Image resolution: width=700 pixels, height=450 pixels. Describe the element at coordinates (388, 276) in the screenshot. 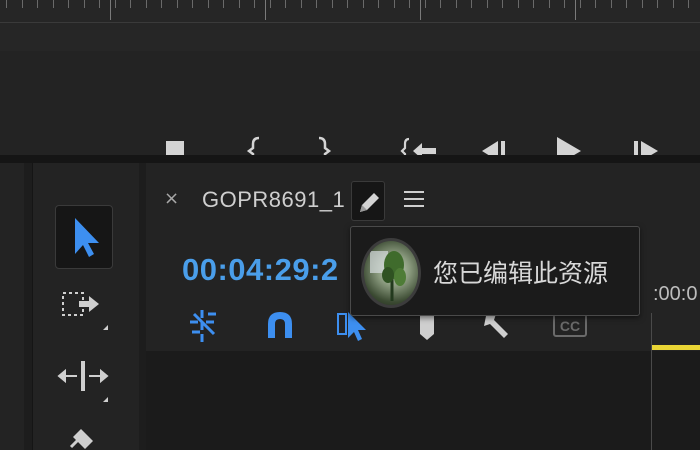

I see `plant-thumbnail-image` at that location.